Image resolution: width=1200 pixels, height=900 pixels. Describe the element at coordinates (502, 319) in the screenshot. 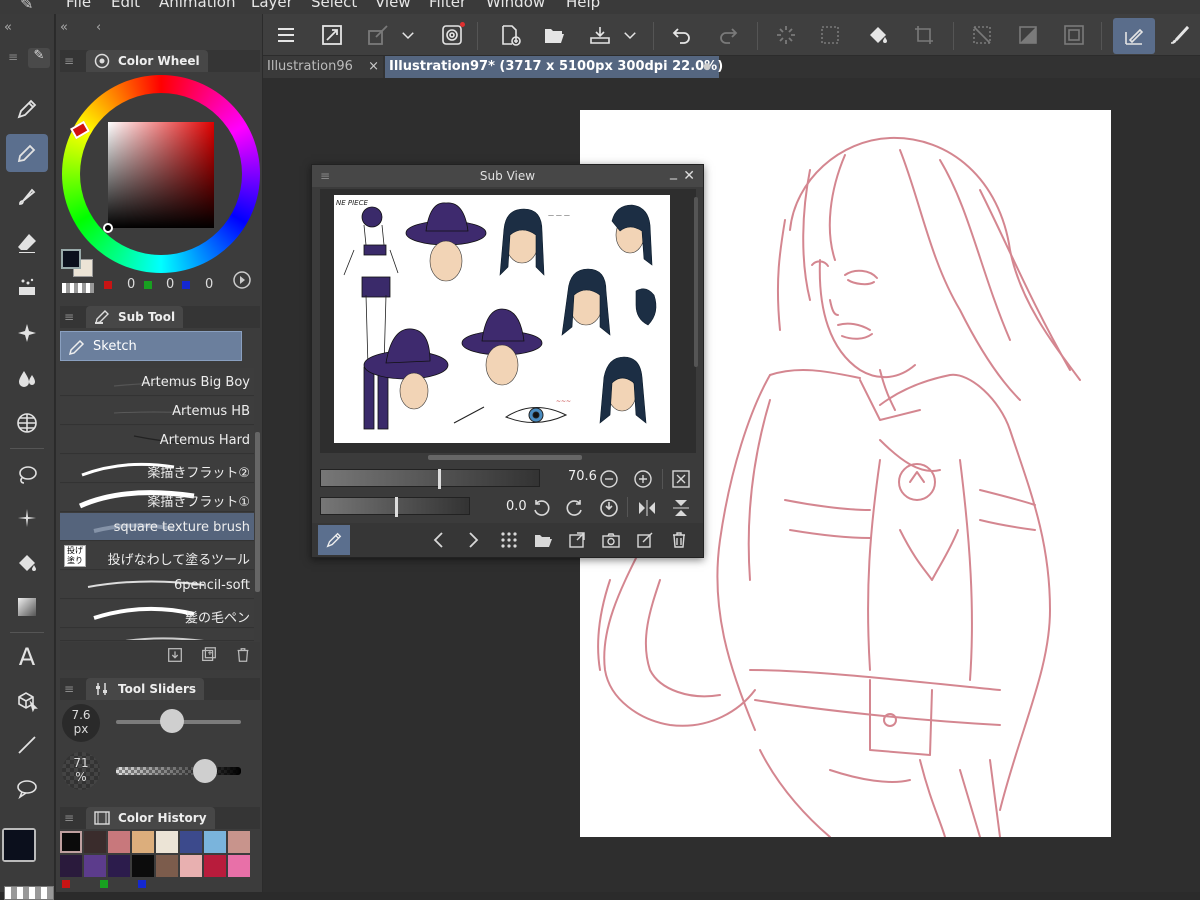

I see `reference-image: NE PIECE ~~~ — — —` at that location.